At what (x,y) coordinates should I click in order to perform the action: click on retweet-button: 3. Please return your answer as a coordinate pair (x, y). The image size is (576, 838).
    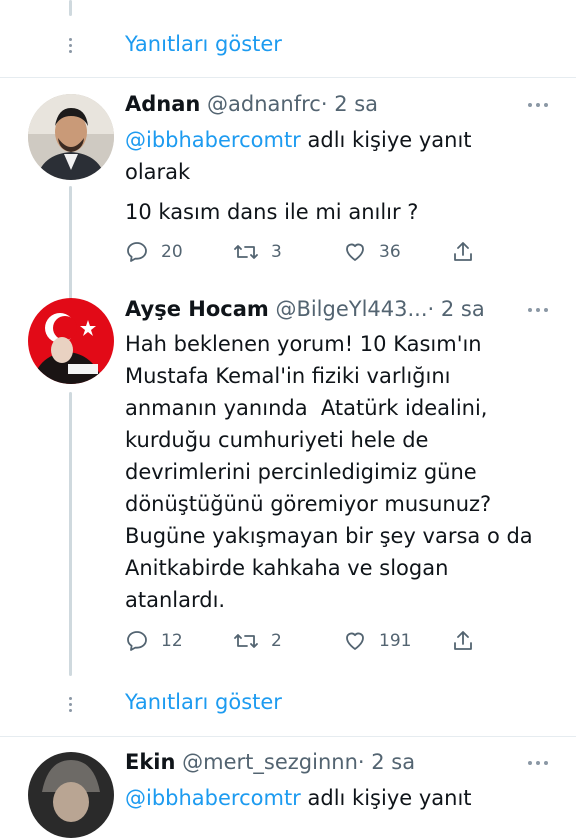
    Looking at the image, I should click on (257, 252).